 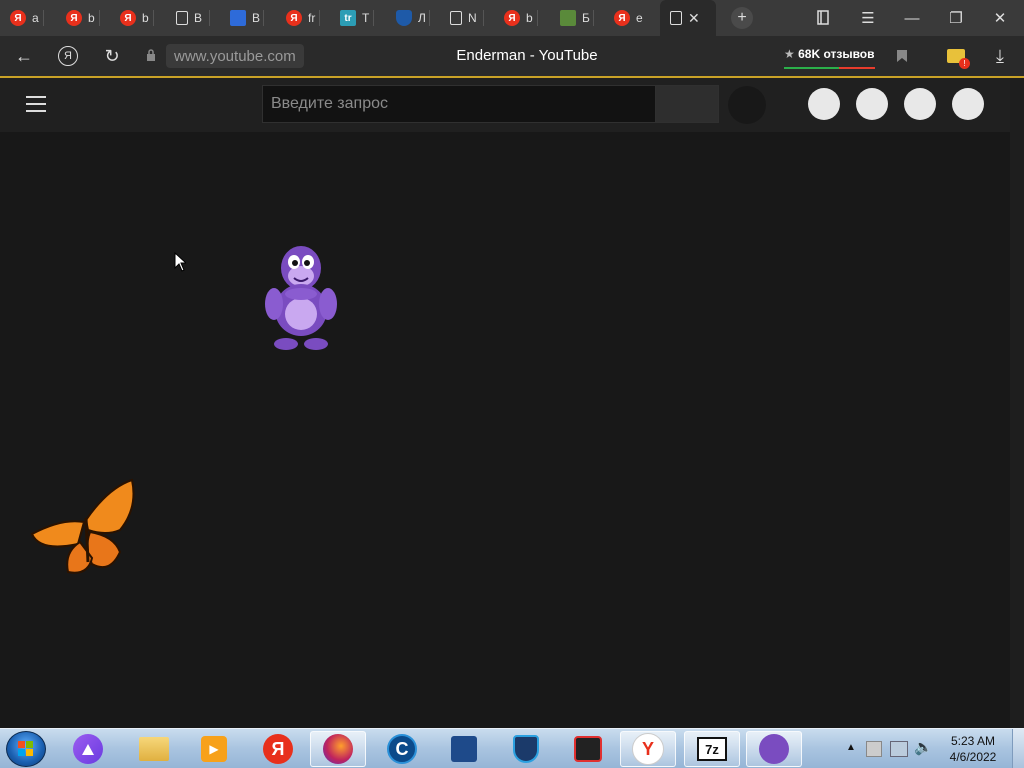 I want to click on shield-icon, so click(x=404, y=18).